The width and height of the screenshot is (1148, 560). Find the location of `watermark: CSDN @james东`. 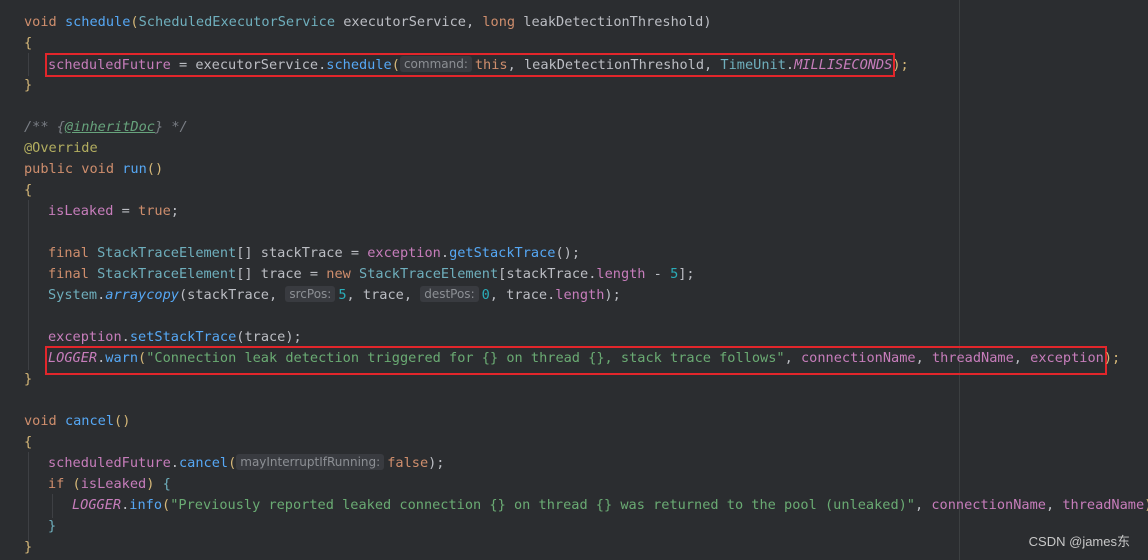

watermark: CSDN @james东 is located at coordinates (1079, 541).